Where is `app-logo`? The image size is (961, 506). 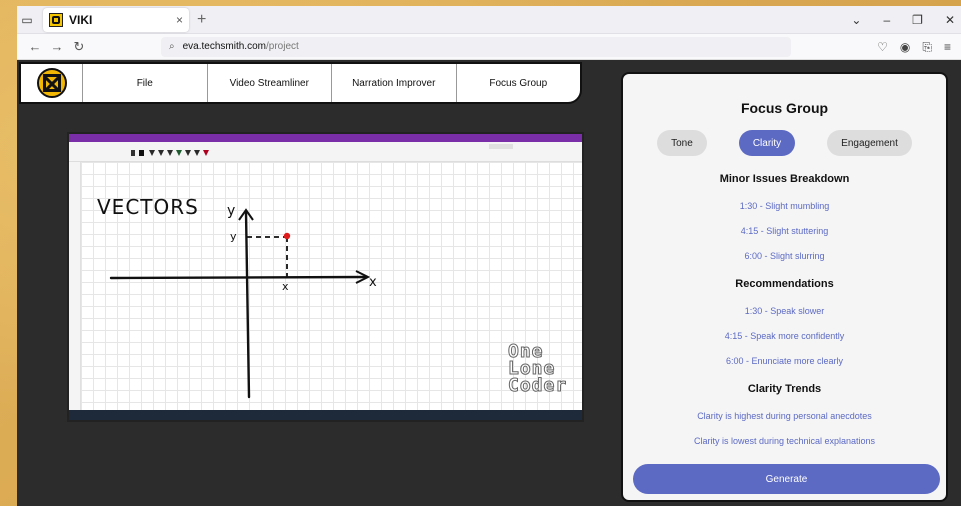 app-logo is located at coordinates (52, 83).